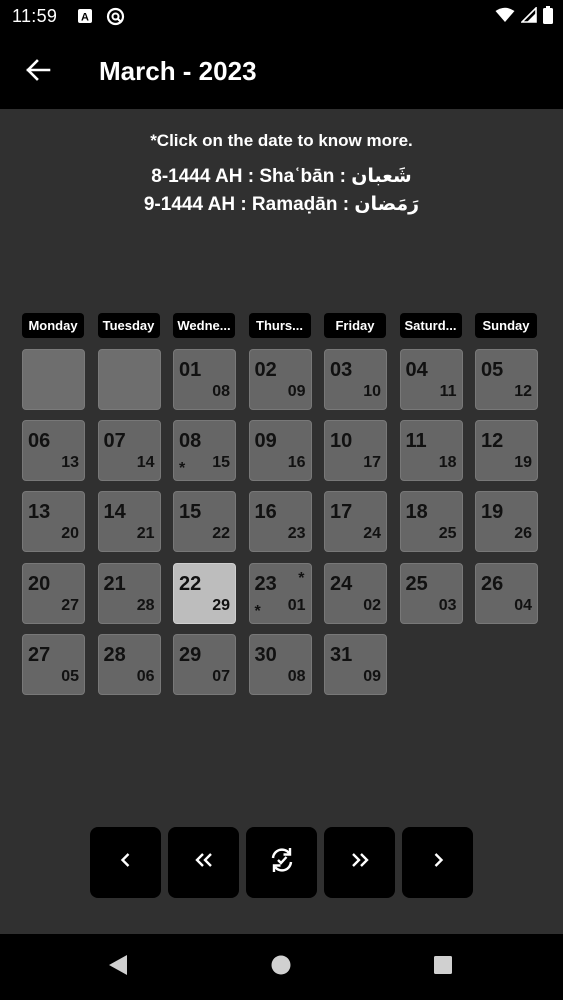  What do you see at coordinates (341, 370) in the screenshot?
I see `gregorian-day-number: 03` at bounding box center [341, 370].